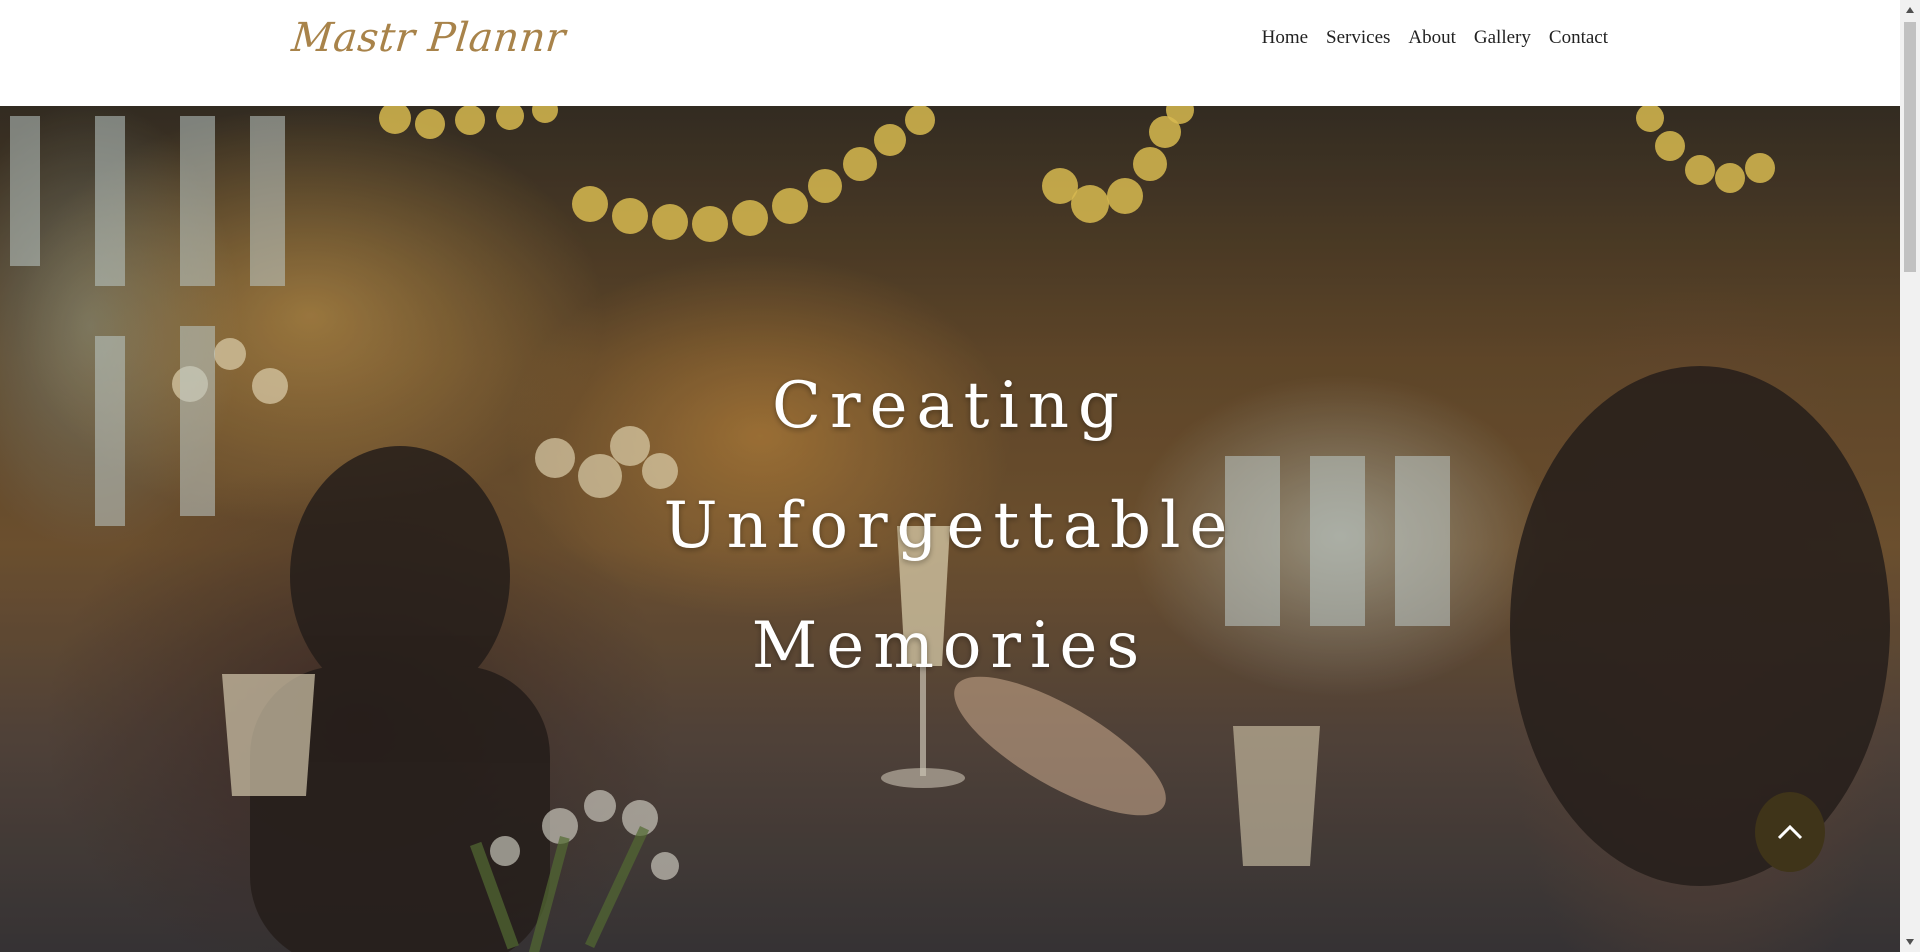  I want to click on triangle-up-icon, so click(1910, 10).